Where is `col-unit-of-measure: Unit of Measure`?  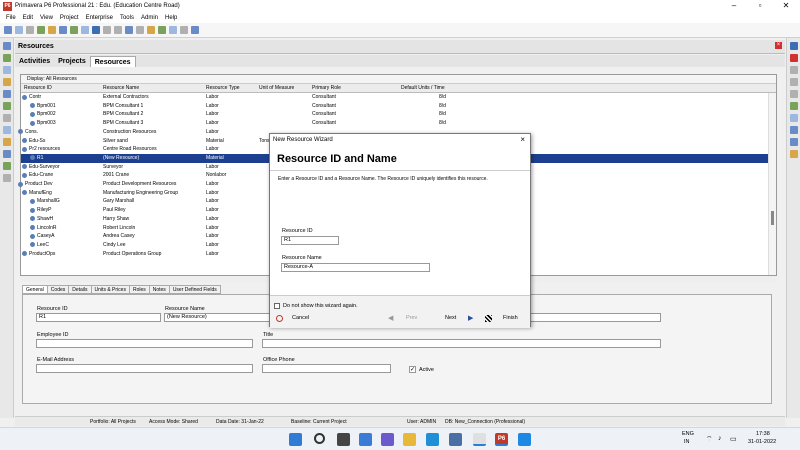
col-unit-of-measure: Unit of Measure is located at coordinates (276, 88).